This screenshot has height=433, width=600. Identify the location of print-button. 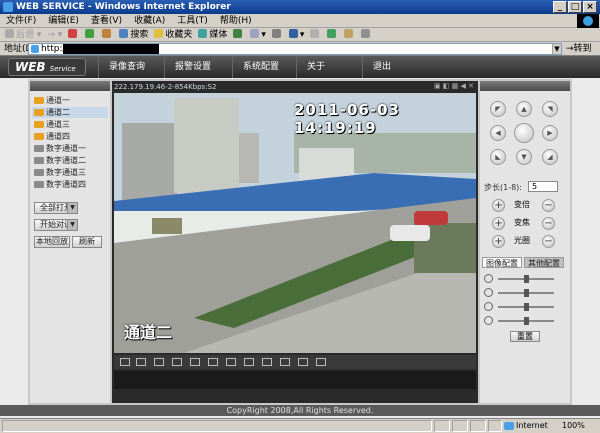
(277, 35).